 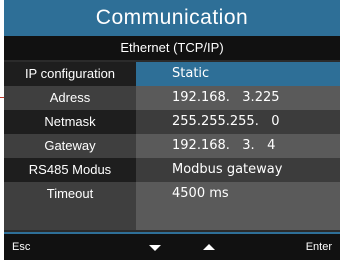 I want to click on setting-value: Static, so click(x=238, y=74).